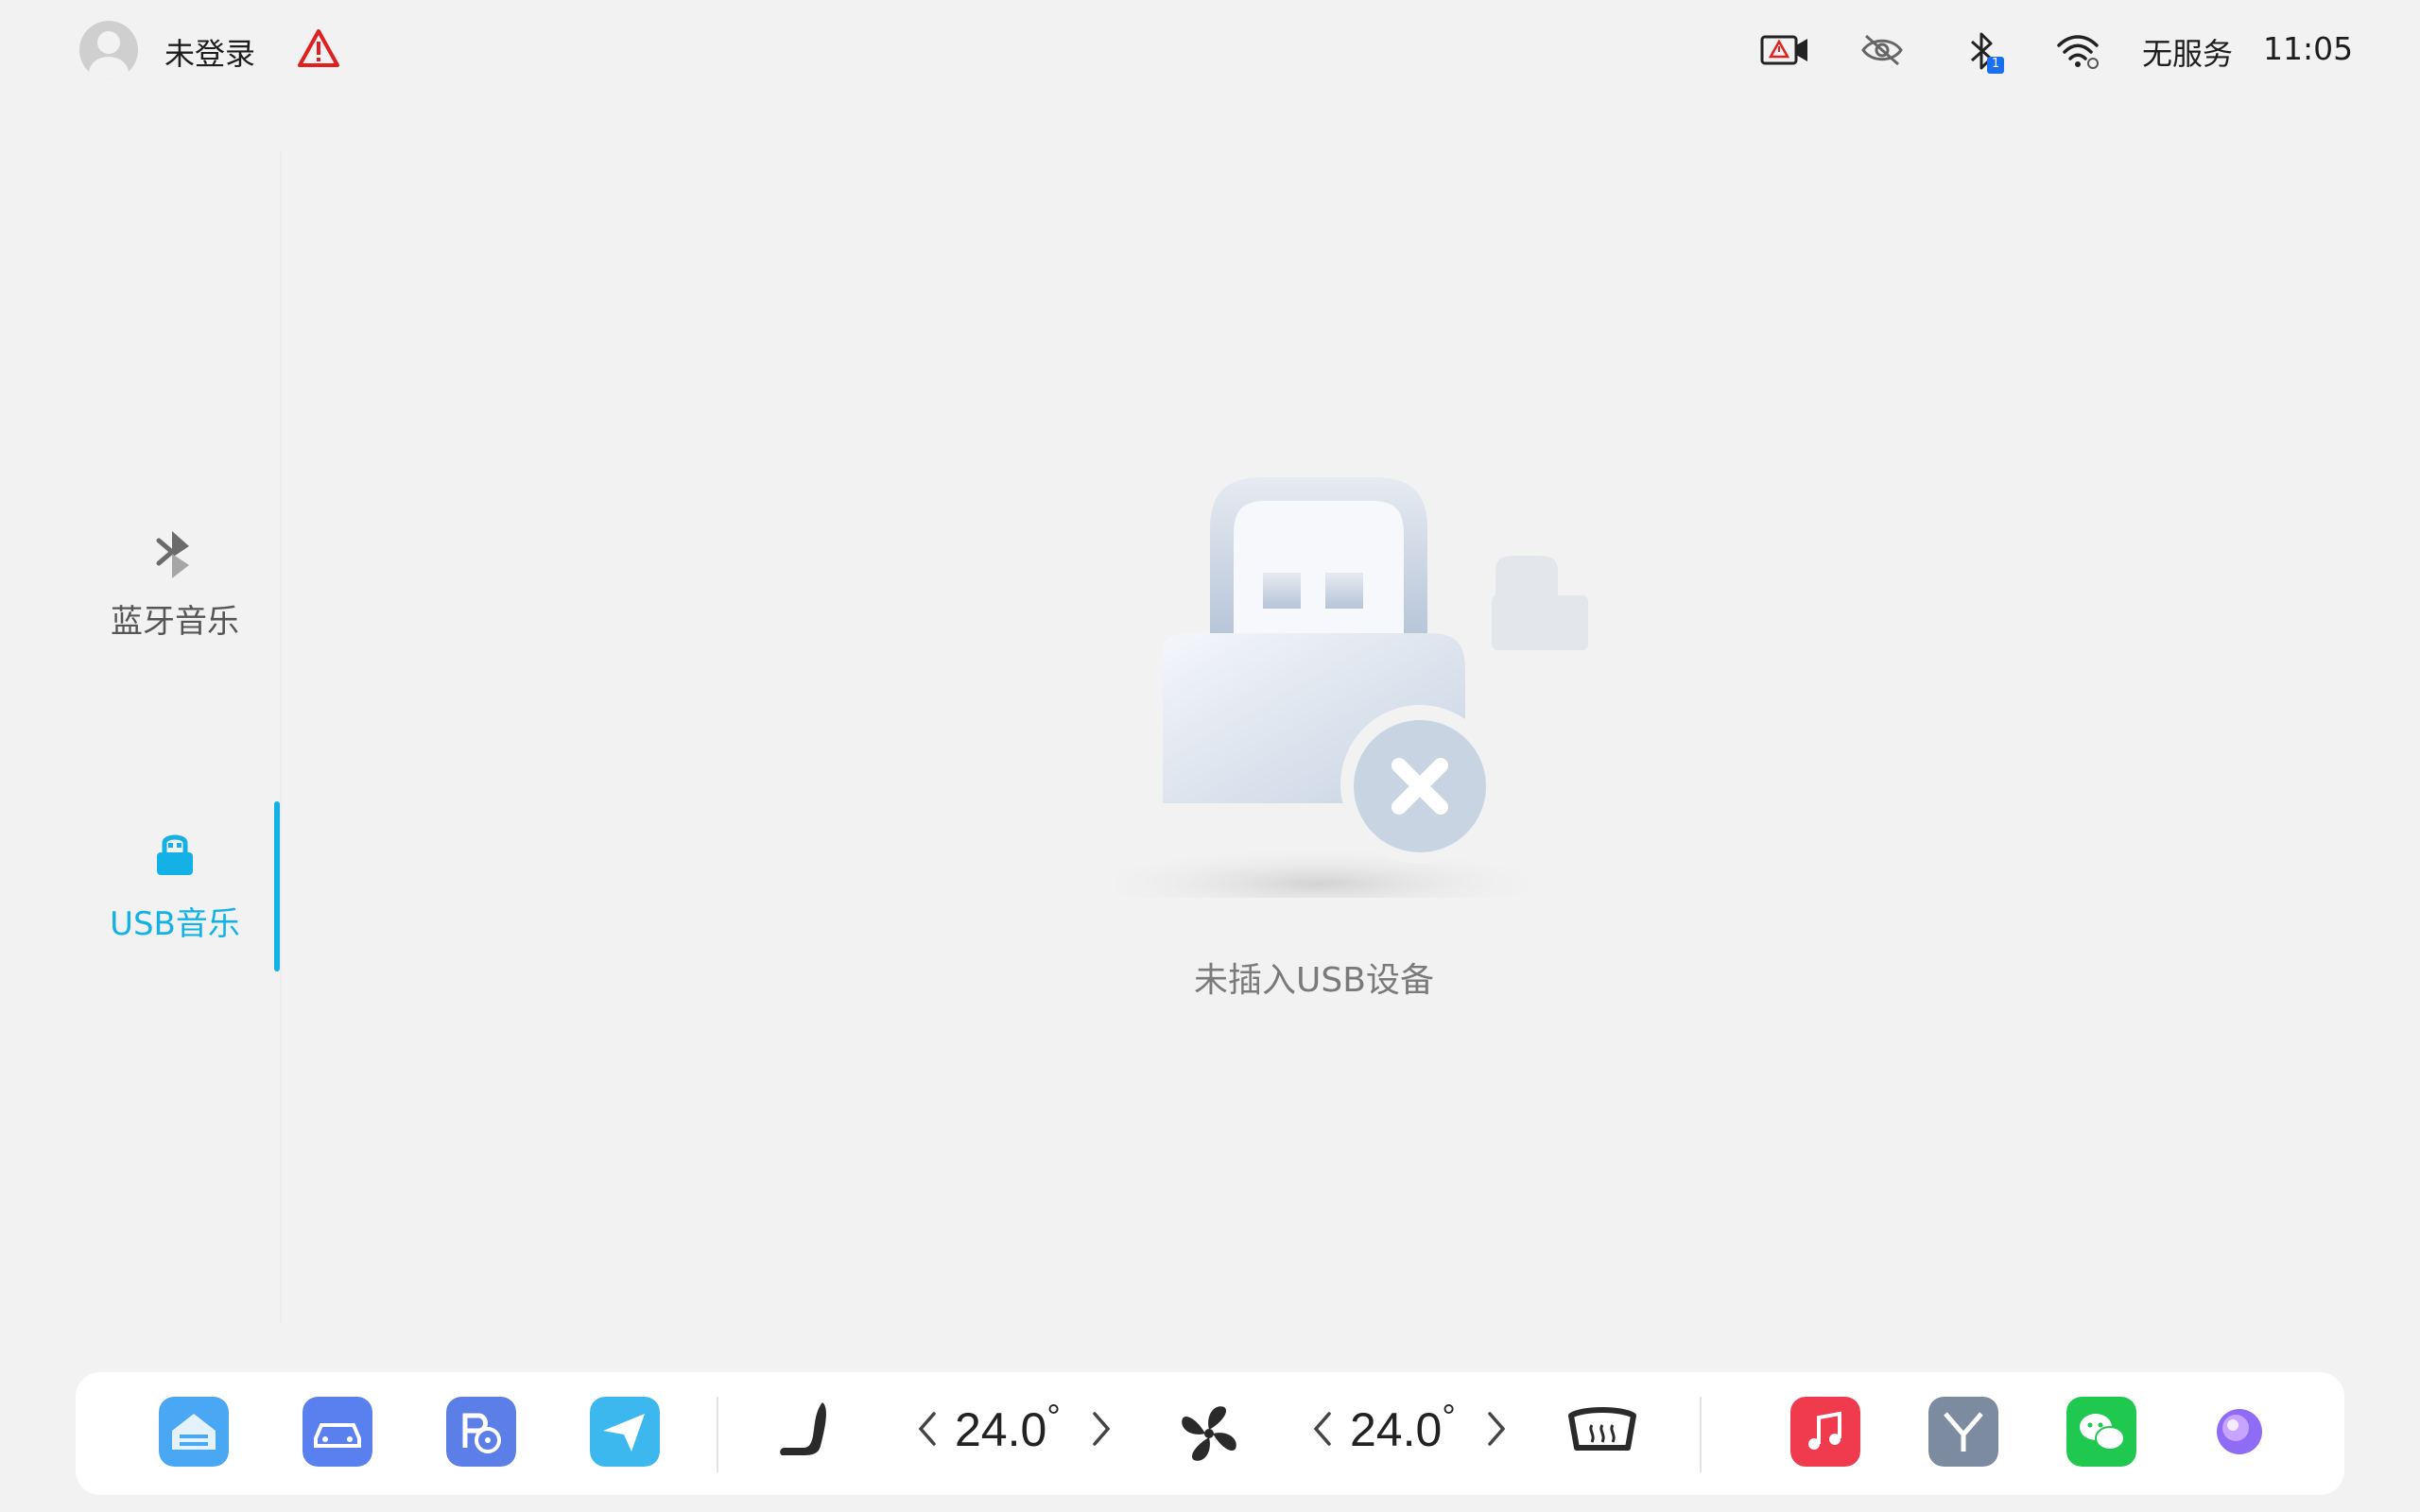  Describe the element at coordinates (1322, 1429) in the screenshot. I see `right-temp-decrease-button` at that location.